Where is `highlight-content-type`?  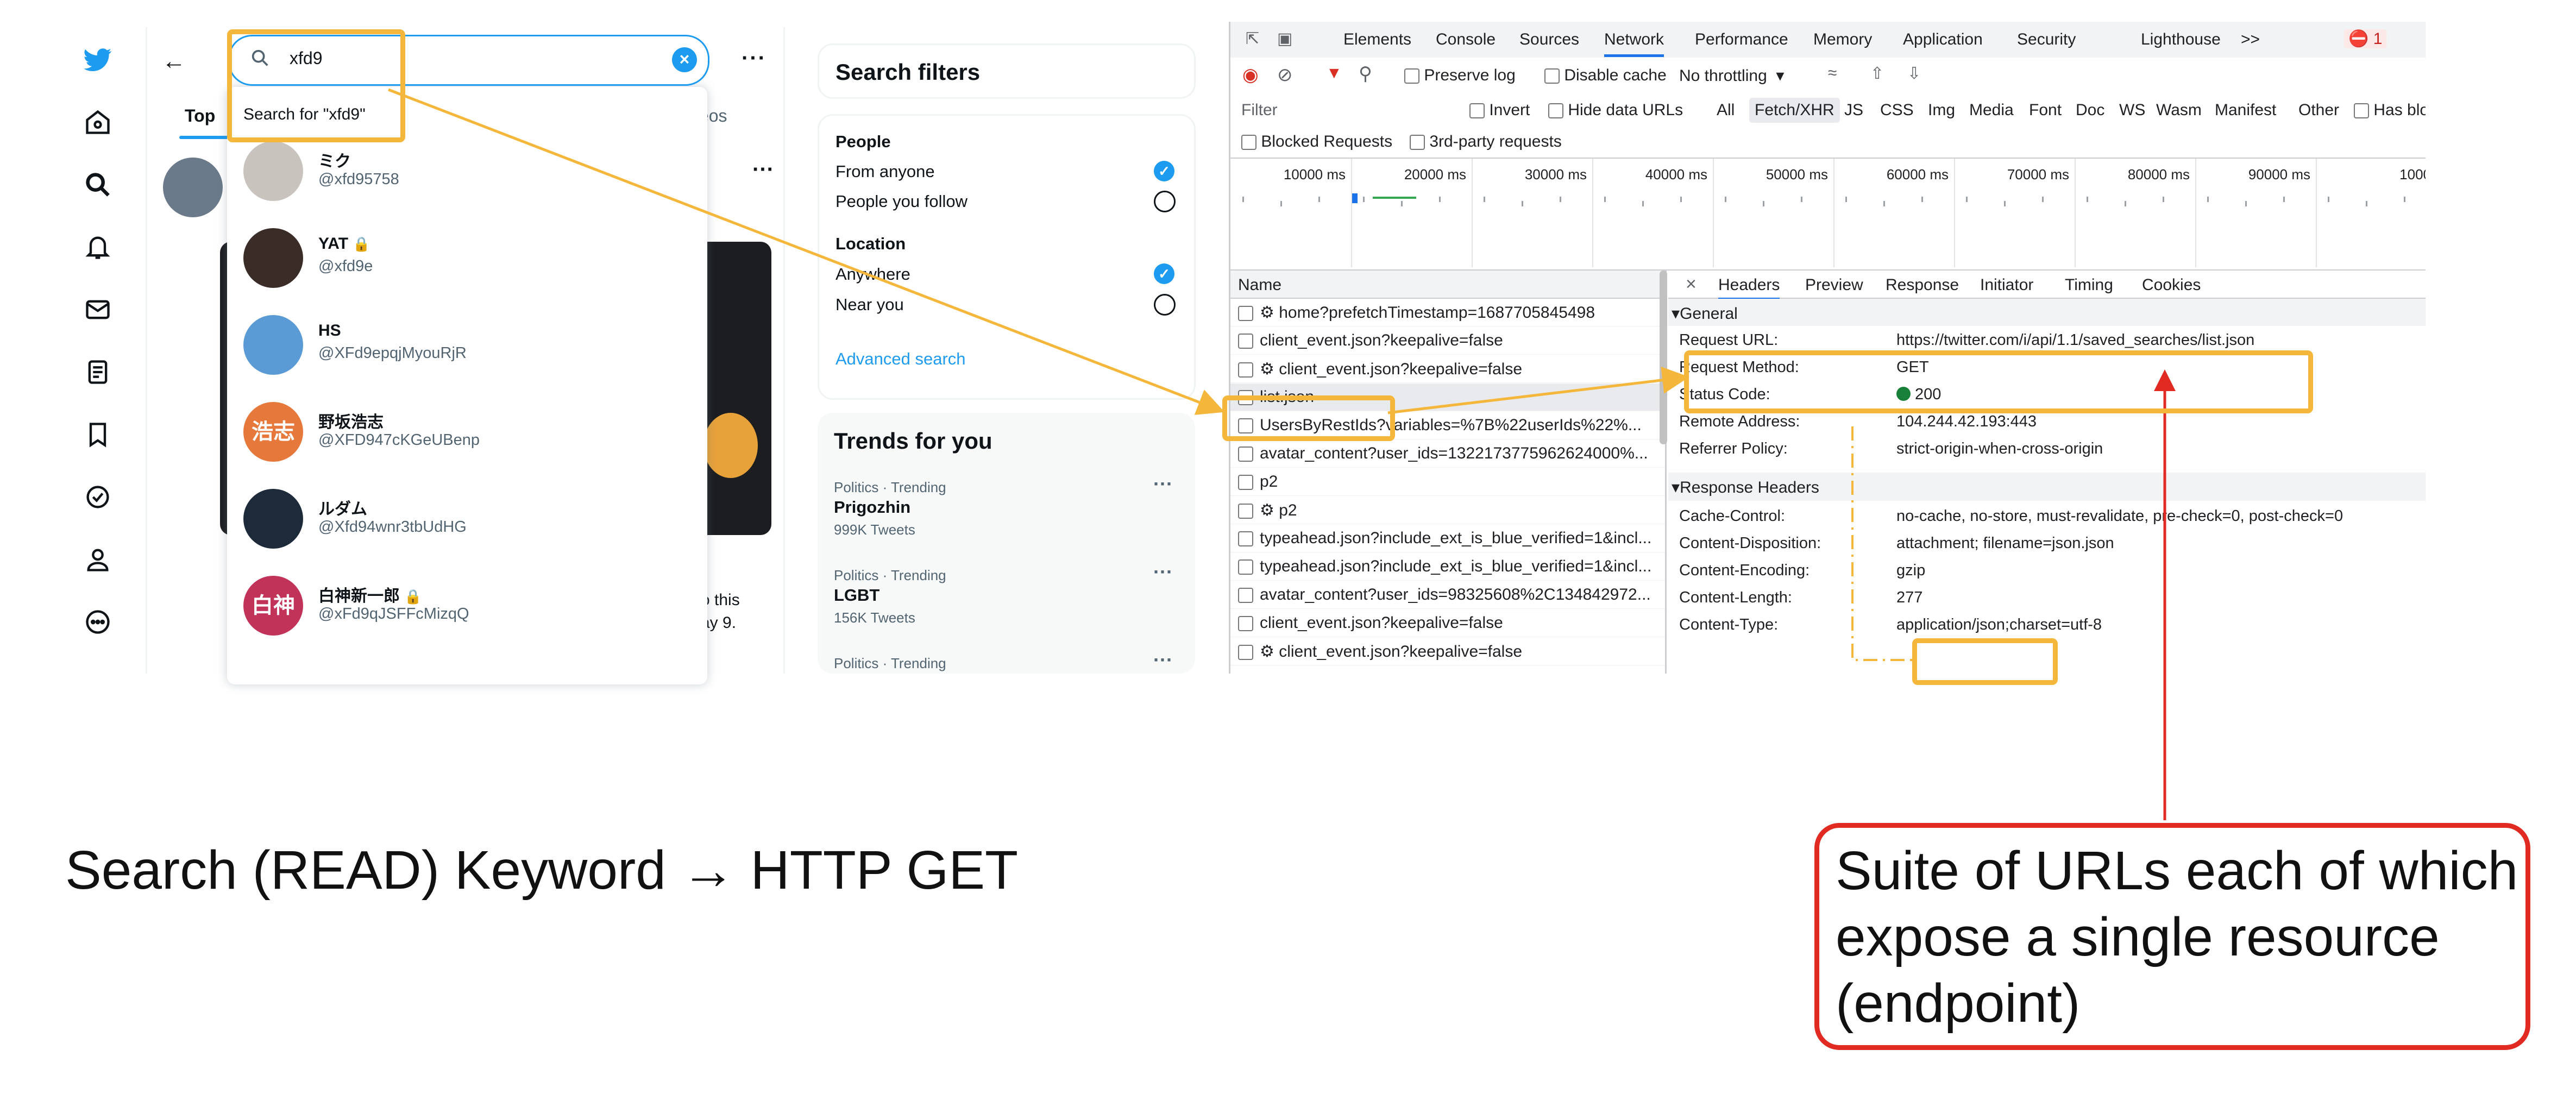 highlight-content-type is located at coordinates (1985, 661).